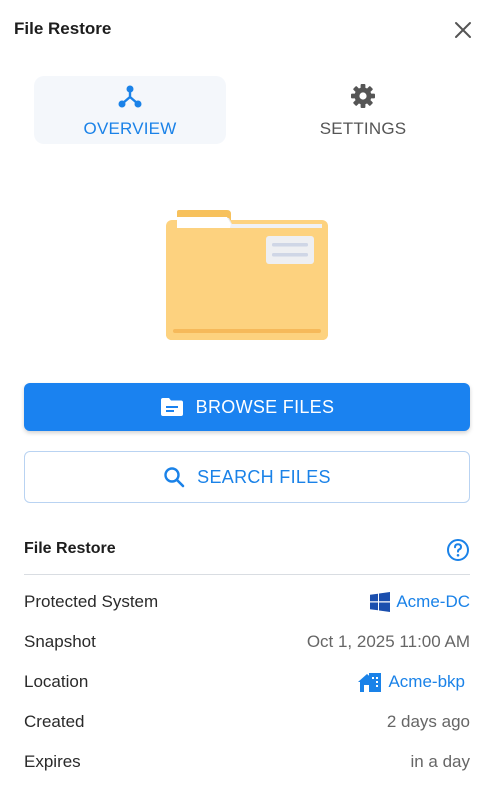 Image resolution: width=489 pixels, height=792 pixels. What do you see at coordinates (91, 601) in the screenshot?
I see `detail-key: Protected System` at bounding box center [91, 601].